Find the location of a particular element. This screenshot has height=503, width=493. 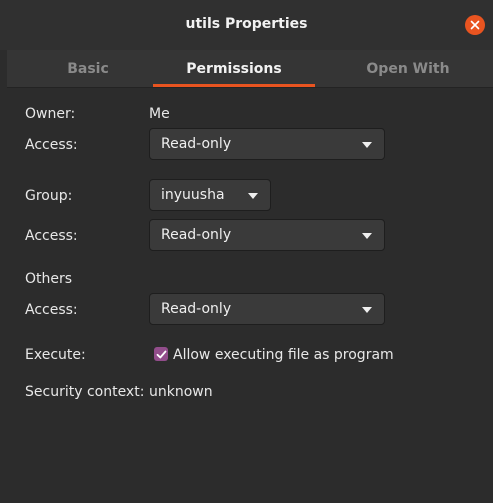

group-dropdown: inyuusha is located at coordinates (210, 195).